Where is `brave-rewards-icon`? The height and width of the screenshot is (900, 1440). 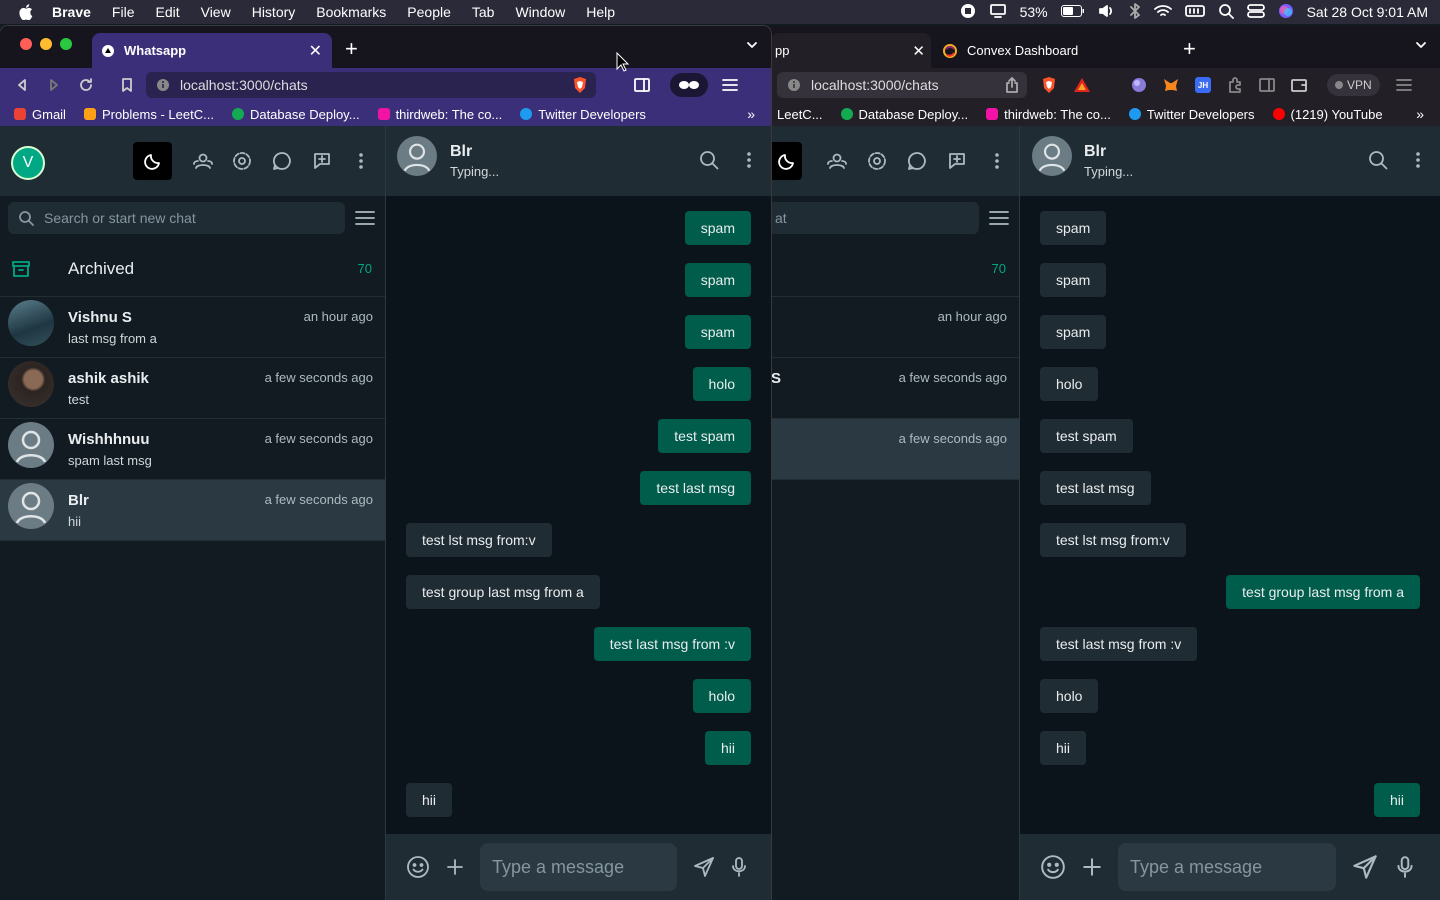 brave-rewards-icon is located at coordinates (1082, 85).